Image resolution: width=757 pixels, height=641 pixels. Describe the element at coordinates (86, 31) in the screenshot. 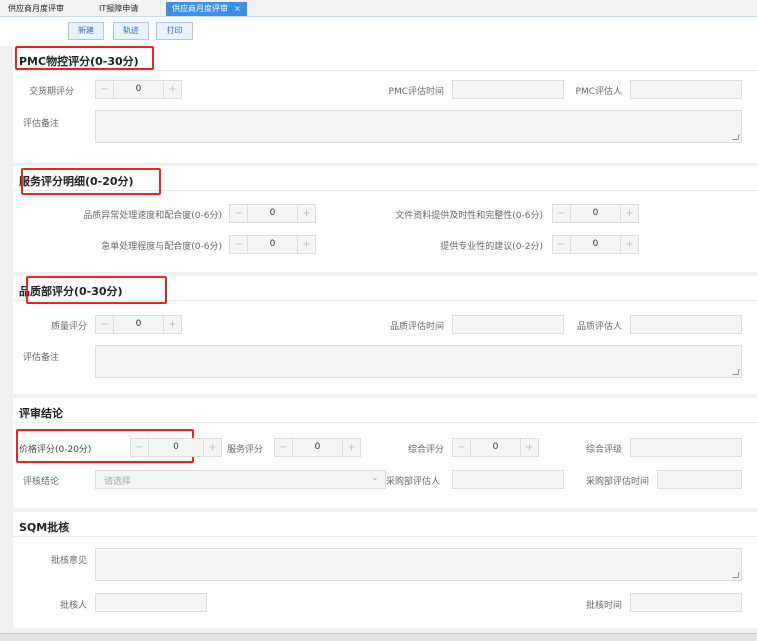

I see `new-button: 新建` at that location.